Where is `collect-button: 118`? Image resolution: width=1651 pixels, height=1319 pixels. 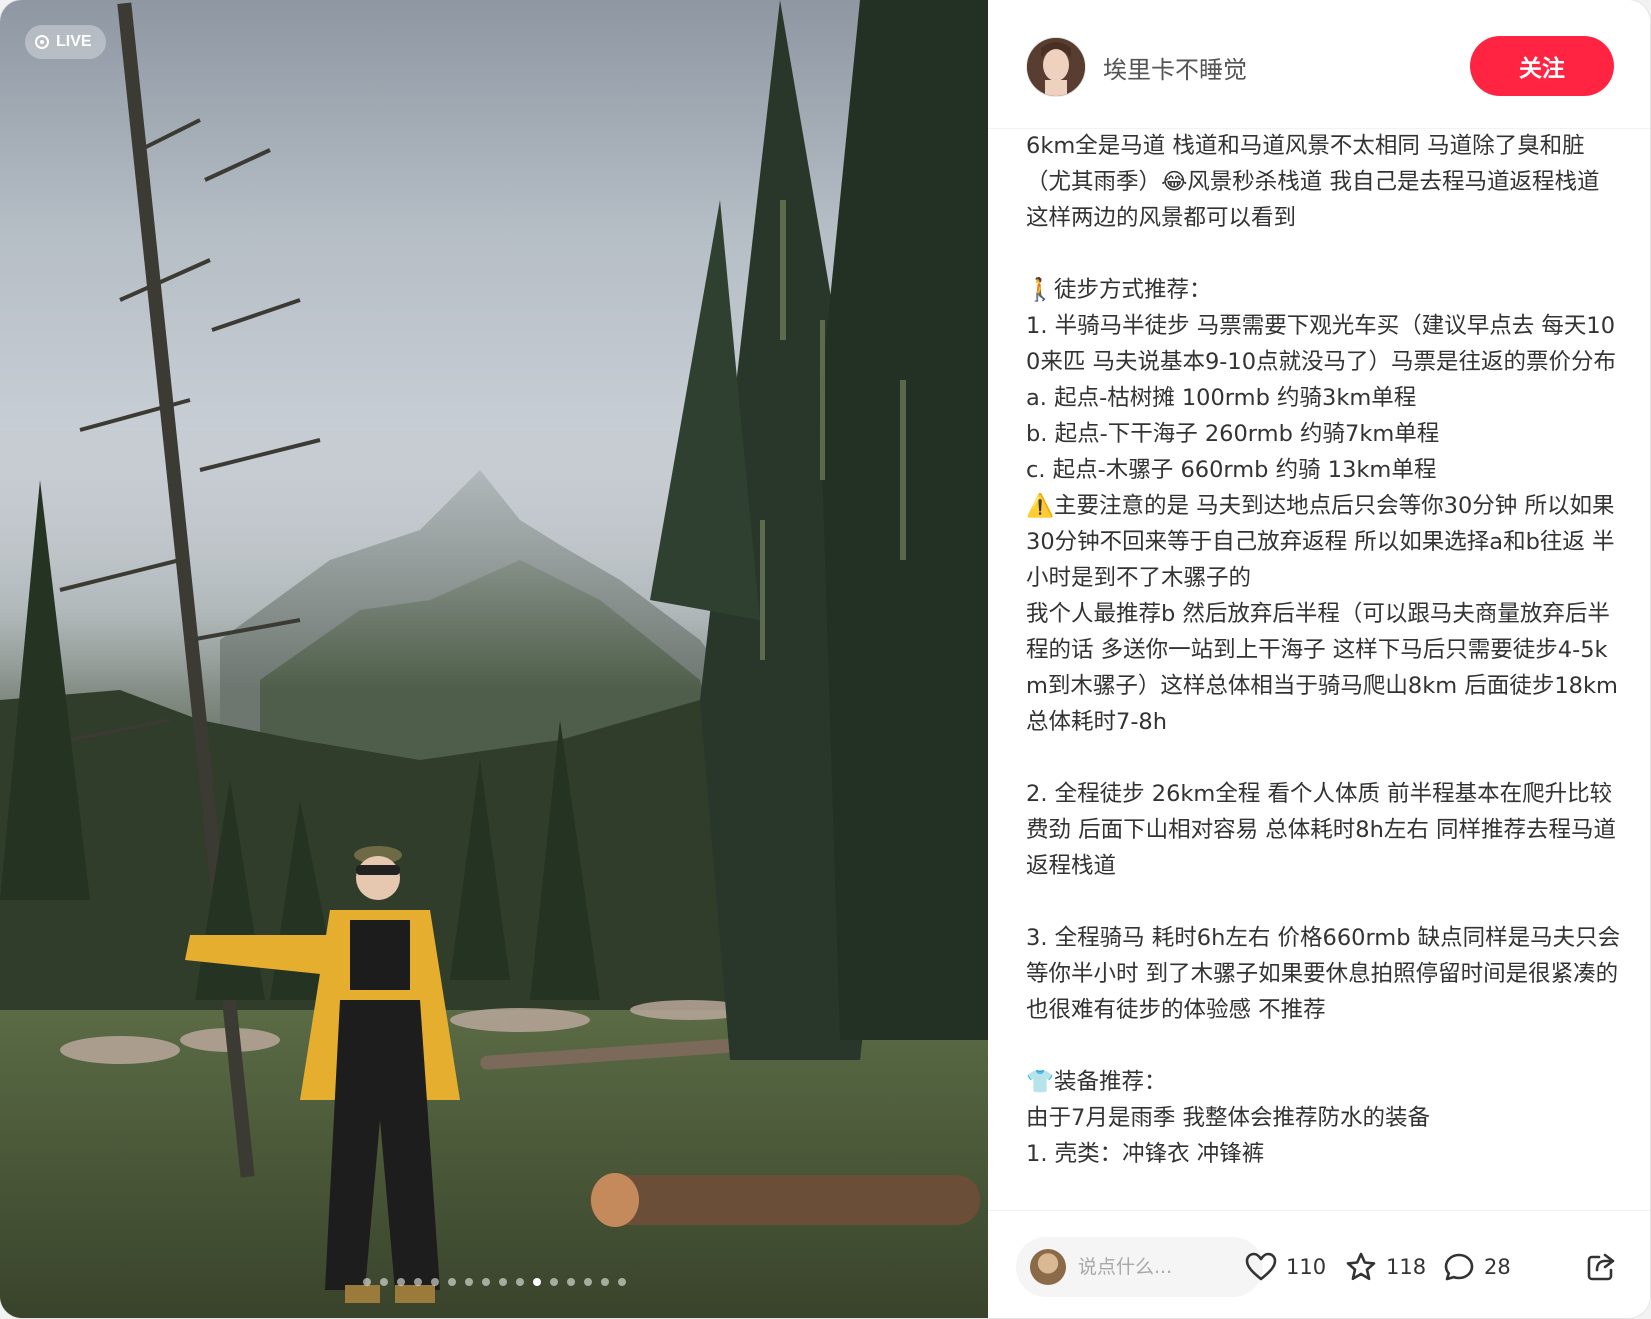 collect-button: 118 is located at coordinates (1385, 1267).